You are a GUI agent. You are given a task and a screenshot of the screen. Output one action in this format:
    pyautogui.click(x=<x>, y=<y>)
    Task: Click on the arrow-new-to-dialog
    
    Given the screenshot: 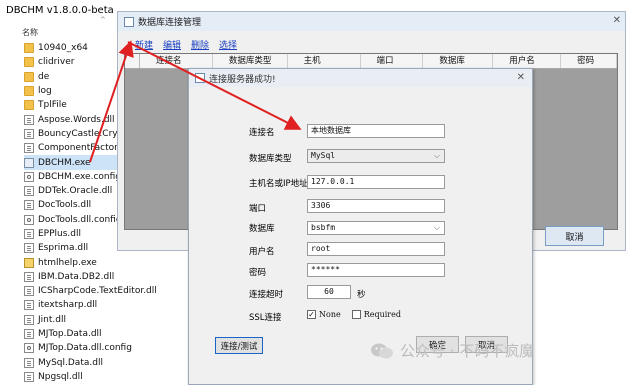 What is the action you would take?
    pyautogui.click(x=214, y=85)
    